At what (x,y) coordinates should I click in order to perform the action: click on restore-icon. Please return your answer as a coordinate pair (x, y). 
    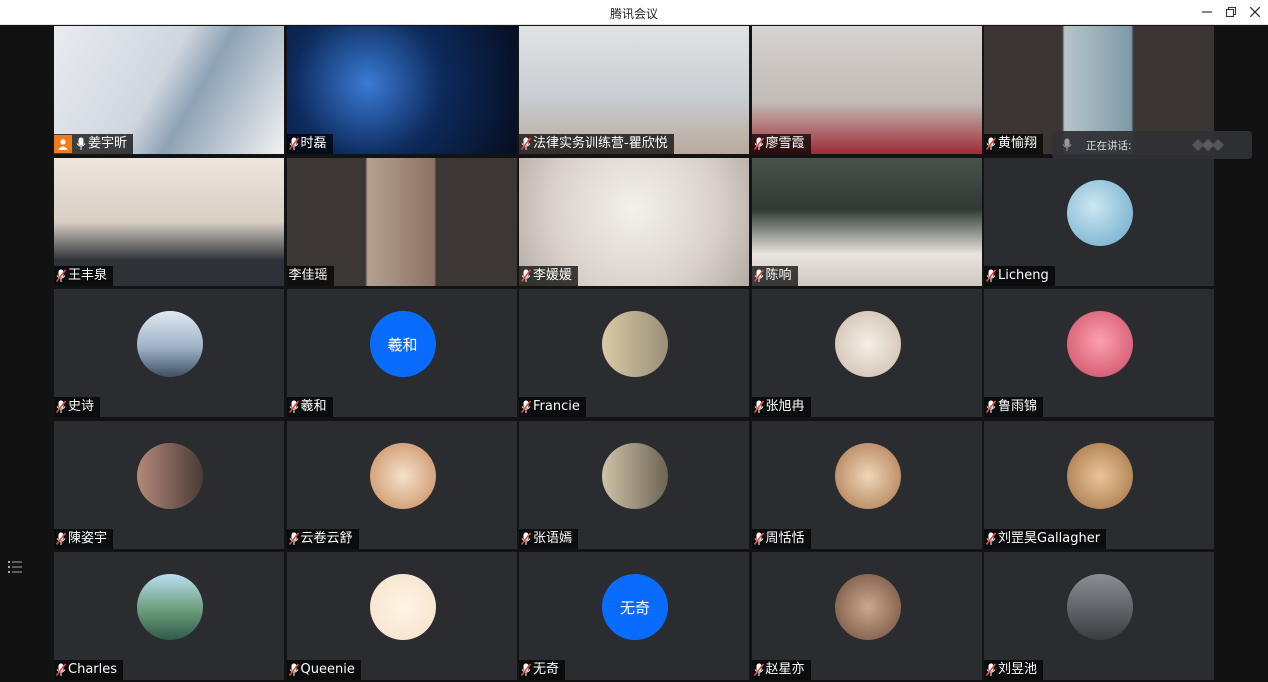
    Looking at the image, I should click on (1231, 12).